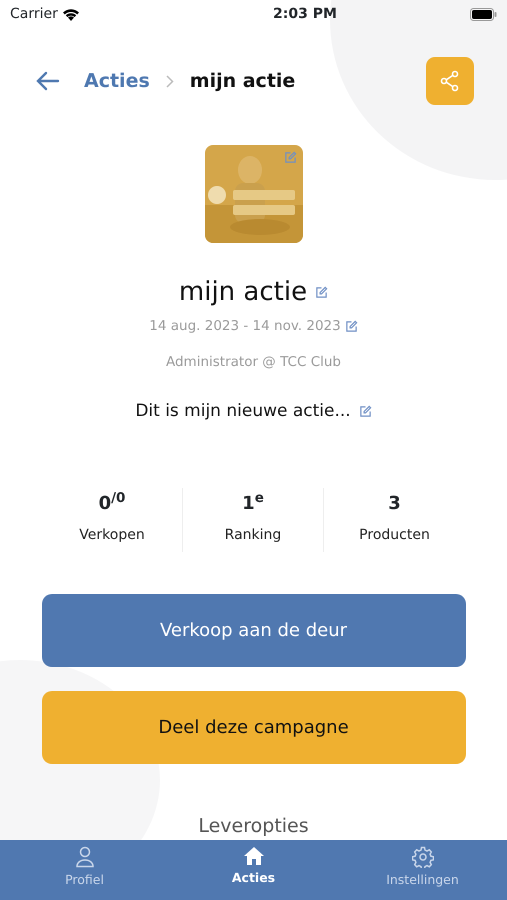 The image size is (507, 900). Describe the element at coordinates (48, 81) in the screenshot. I see `back-icon` at that location.